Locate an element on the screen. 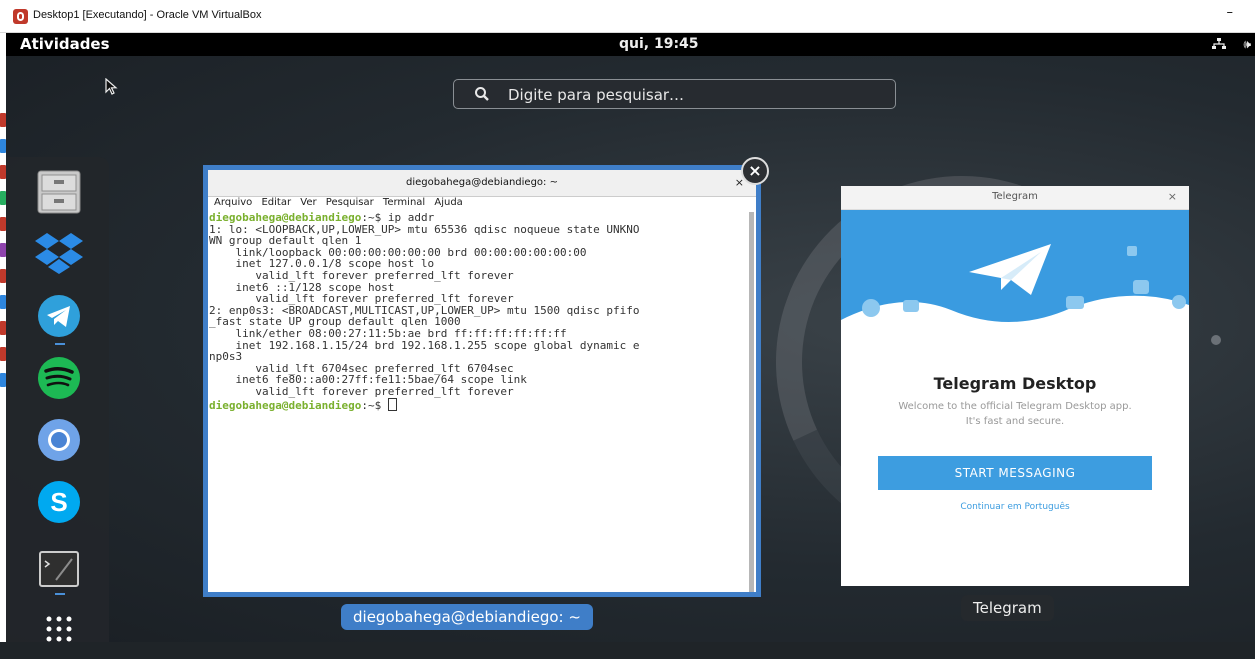 The image size is (1255, 659). terminal-icon is located at coordinates (59, 569).